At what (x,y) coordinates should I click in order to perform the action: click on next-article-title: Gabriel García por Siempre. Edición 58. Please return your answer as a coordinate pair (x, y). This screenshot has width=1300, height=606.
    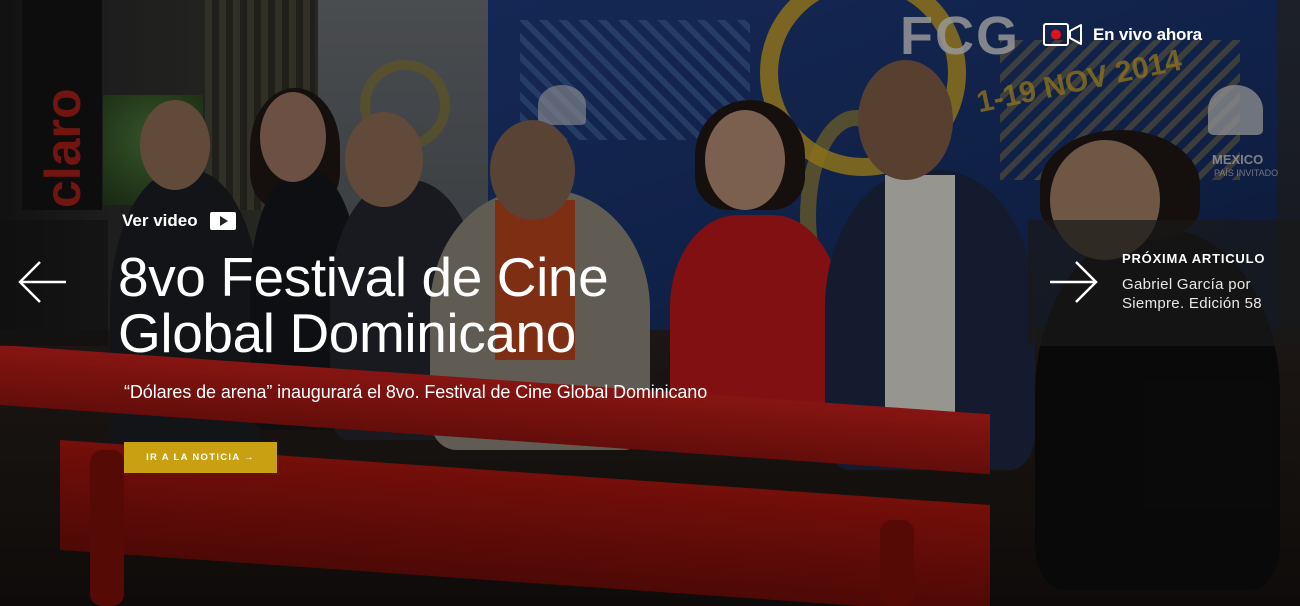
    Looking at the image, I should click on (1207, 294).